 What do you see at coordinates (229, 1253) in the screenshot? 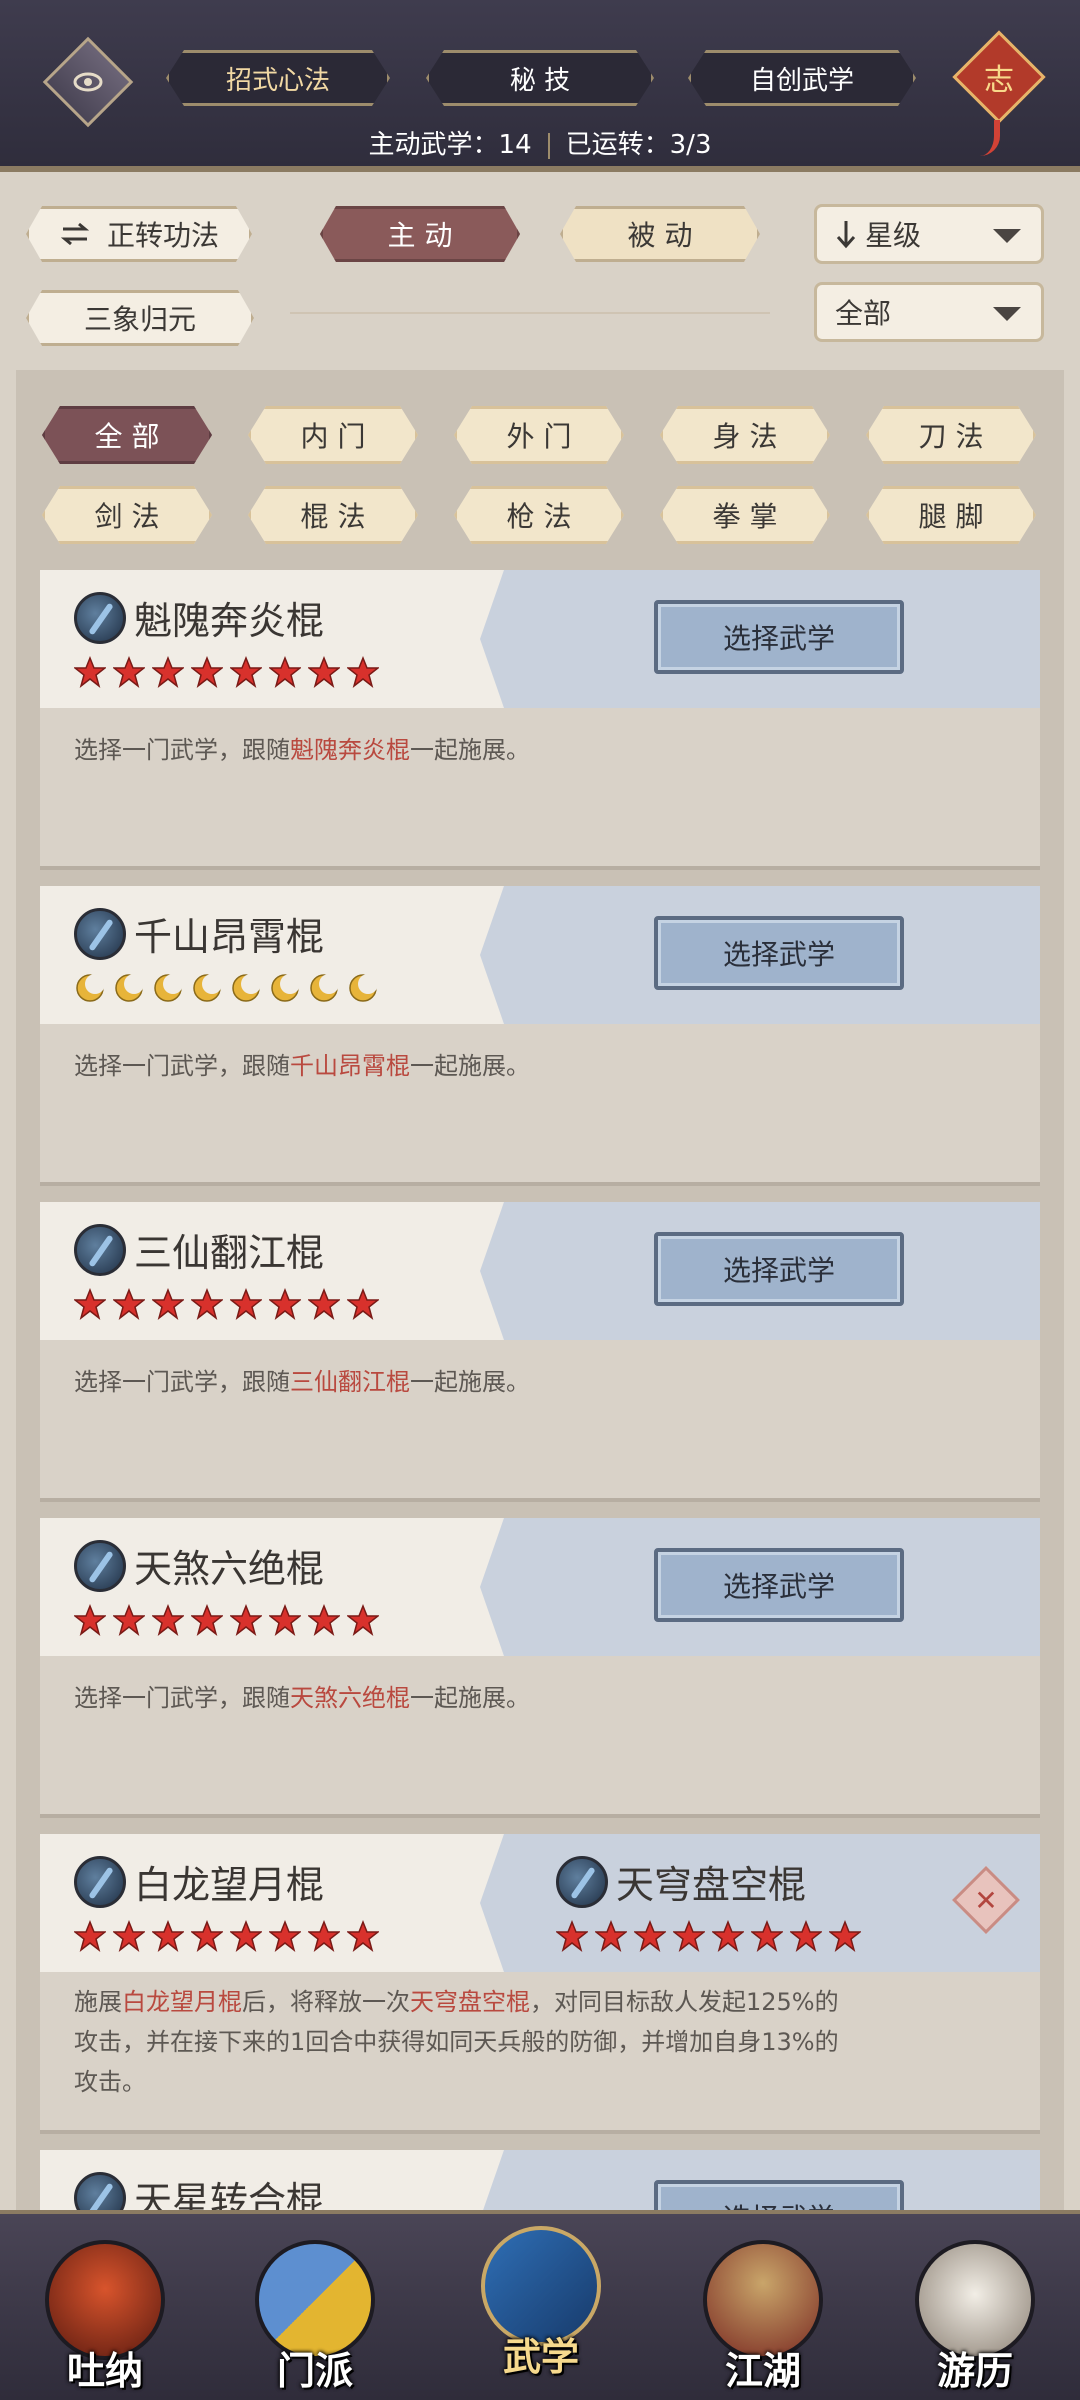
I see `skill-name: 三仙翻江棍` at bounding box center [229, 1253].